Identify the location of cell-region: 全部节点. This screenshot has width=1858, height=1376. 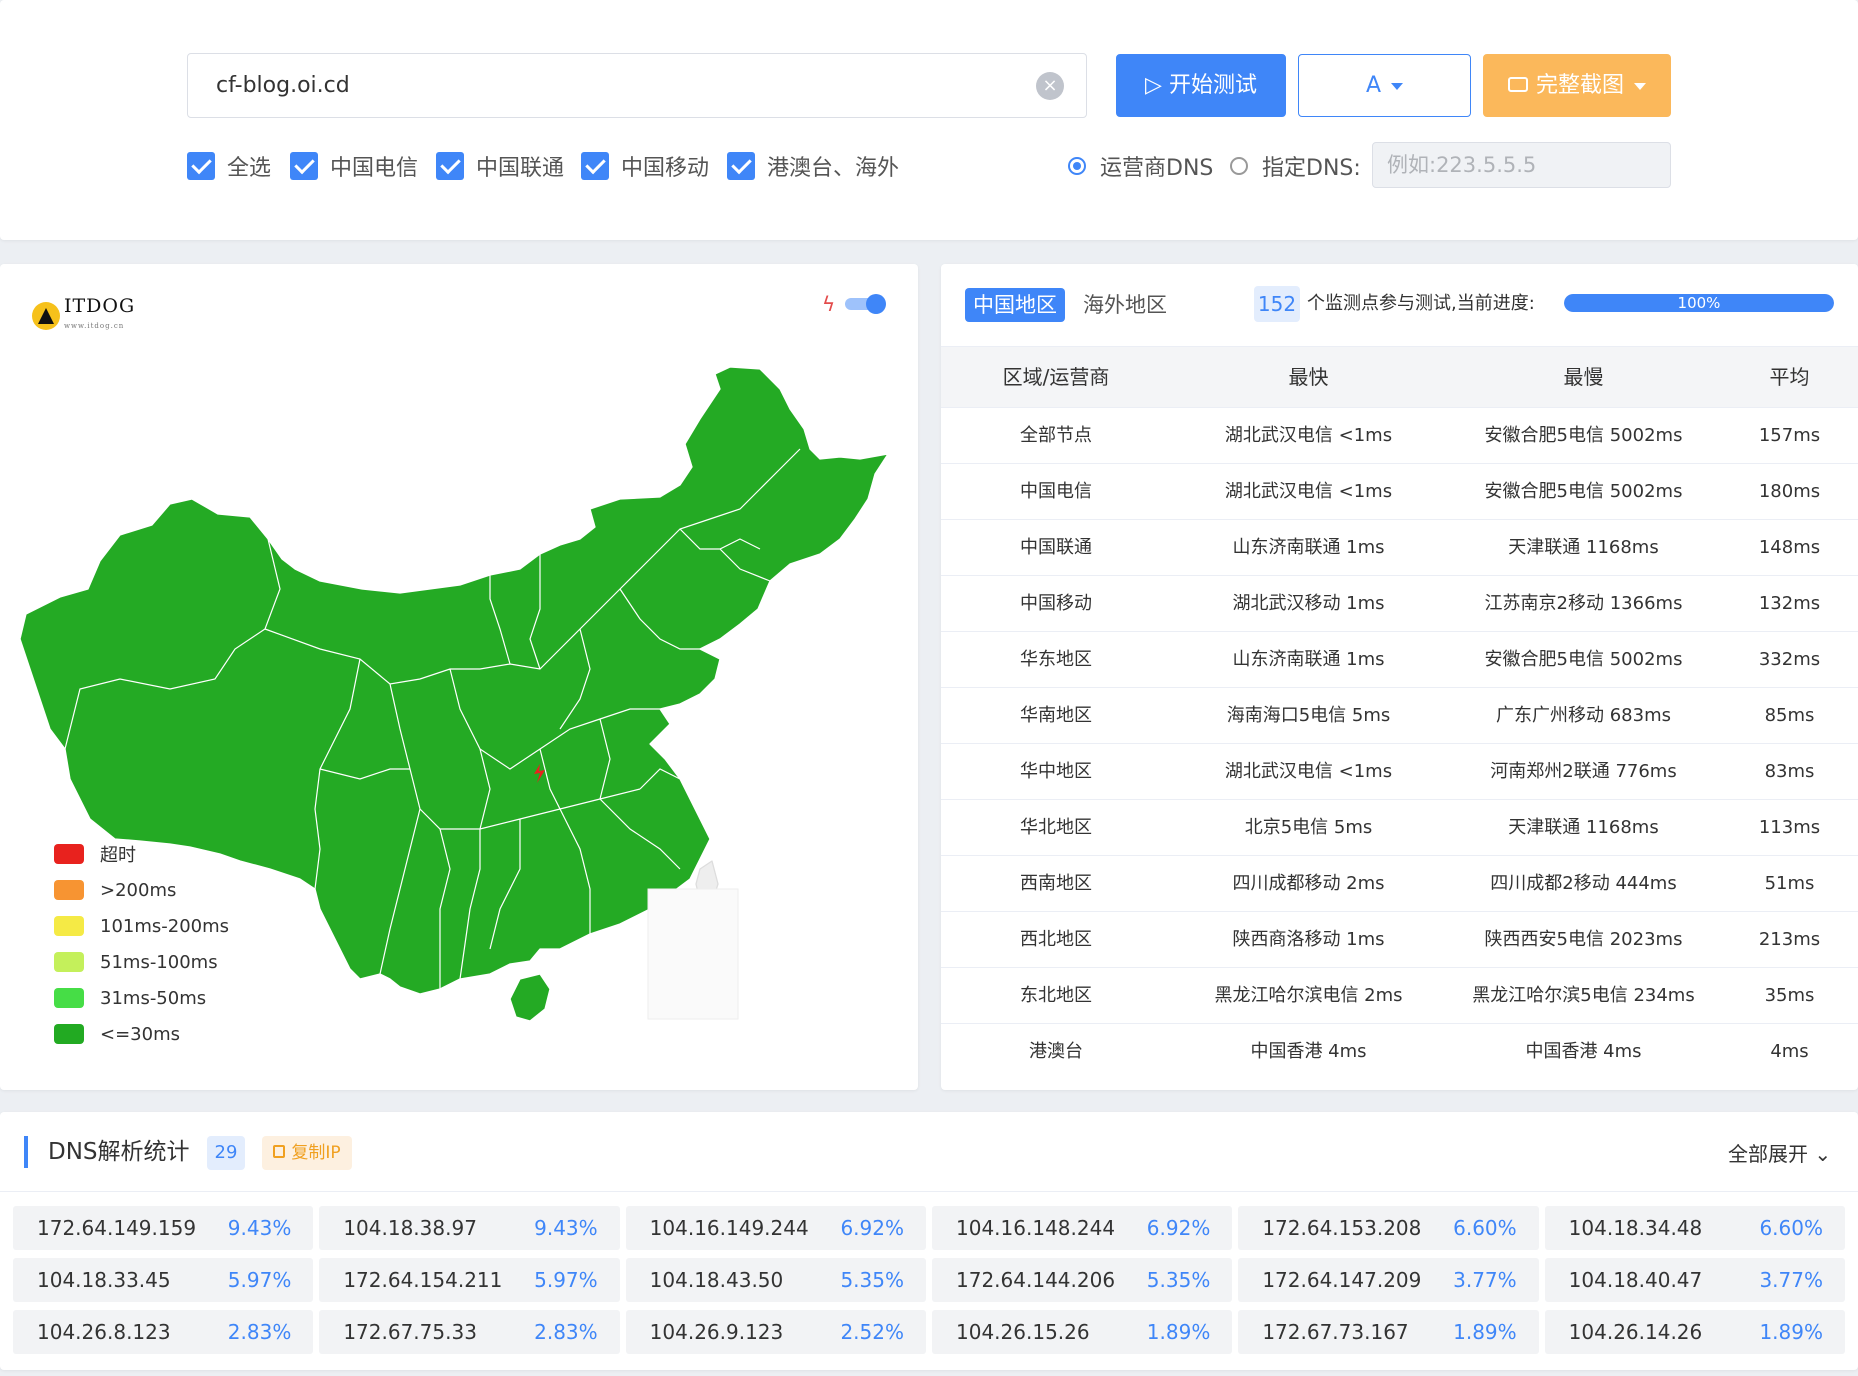
(1056, 435).